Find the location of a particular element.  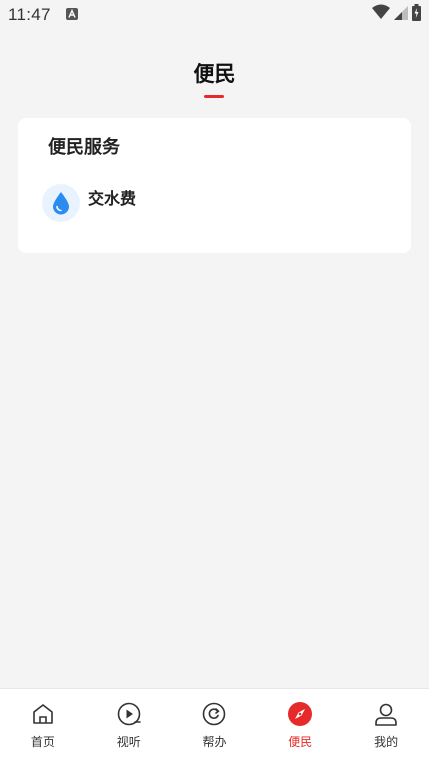

nav-item-assist: 帮办 is located at coordinates (215, 726).